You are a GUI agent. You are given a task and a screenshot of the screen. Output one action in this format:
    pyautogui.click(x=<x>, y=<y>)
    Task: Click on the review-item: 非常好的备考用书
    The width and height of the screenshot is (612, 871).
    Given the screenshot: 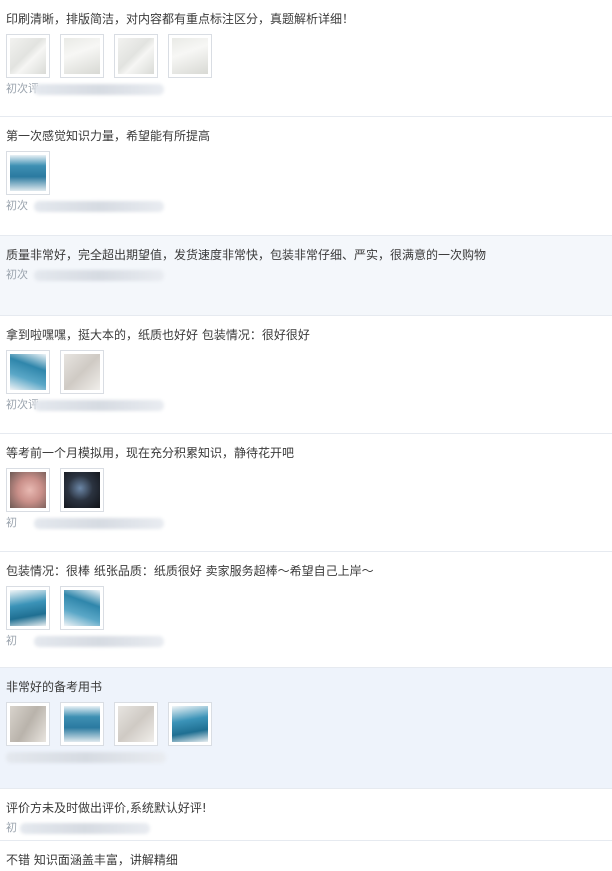 What is the action you would take?
    pyautogui.click(x=306, y=728)
    